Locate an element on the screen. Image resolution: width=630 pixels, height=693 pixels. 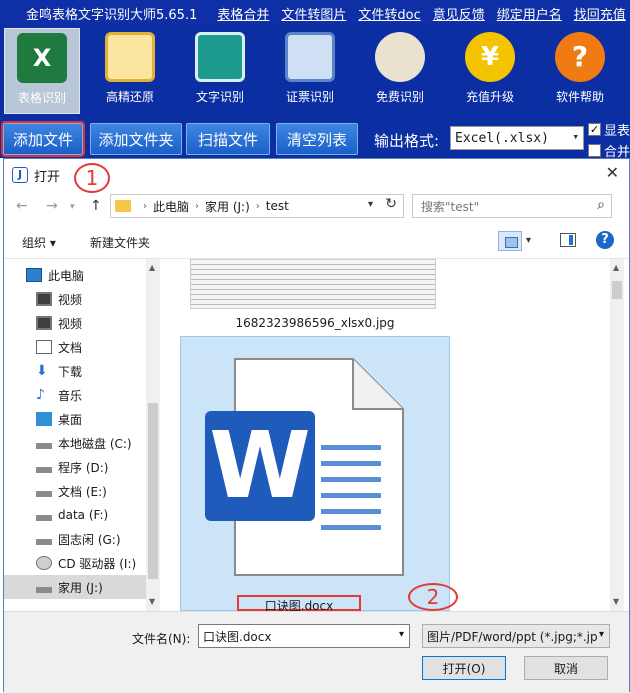
sidebar-item: 家用 (J:) is located at coordinates (75, 587).